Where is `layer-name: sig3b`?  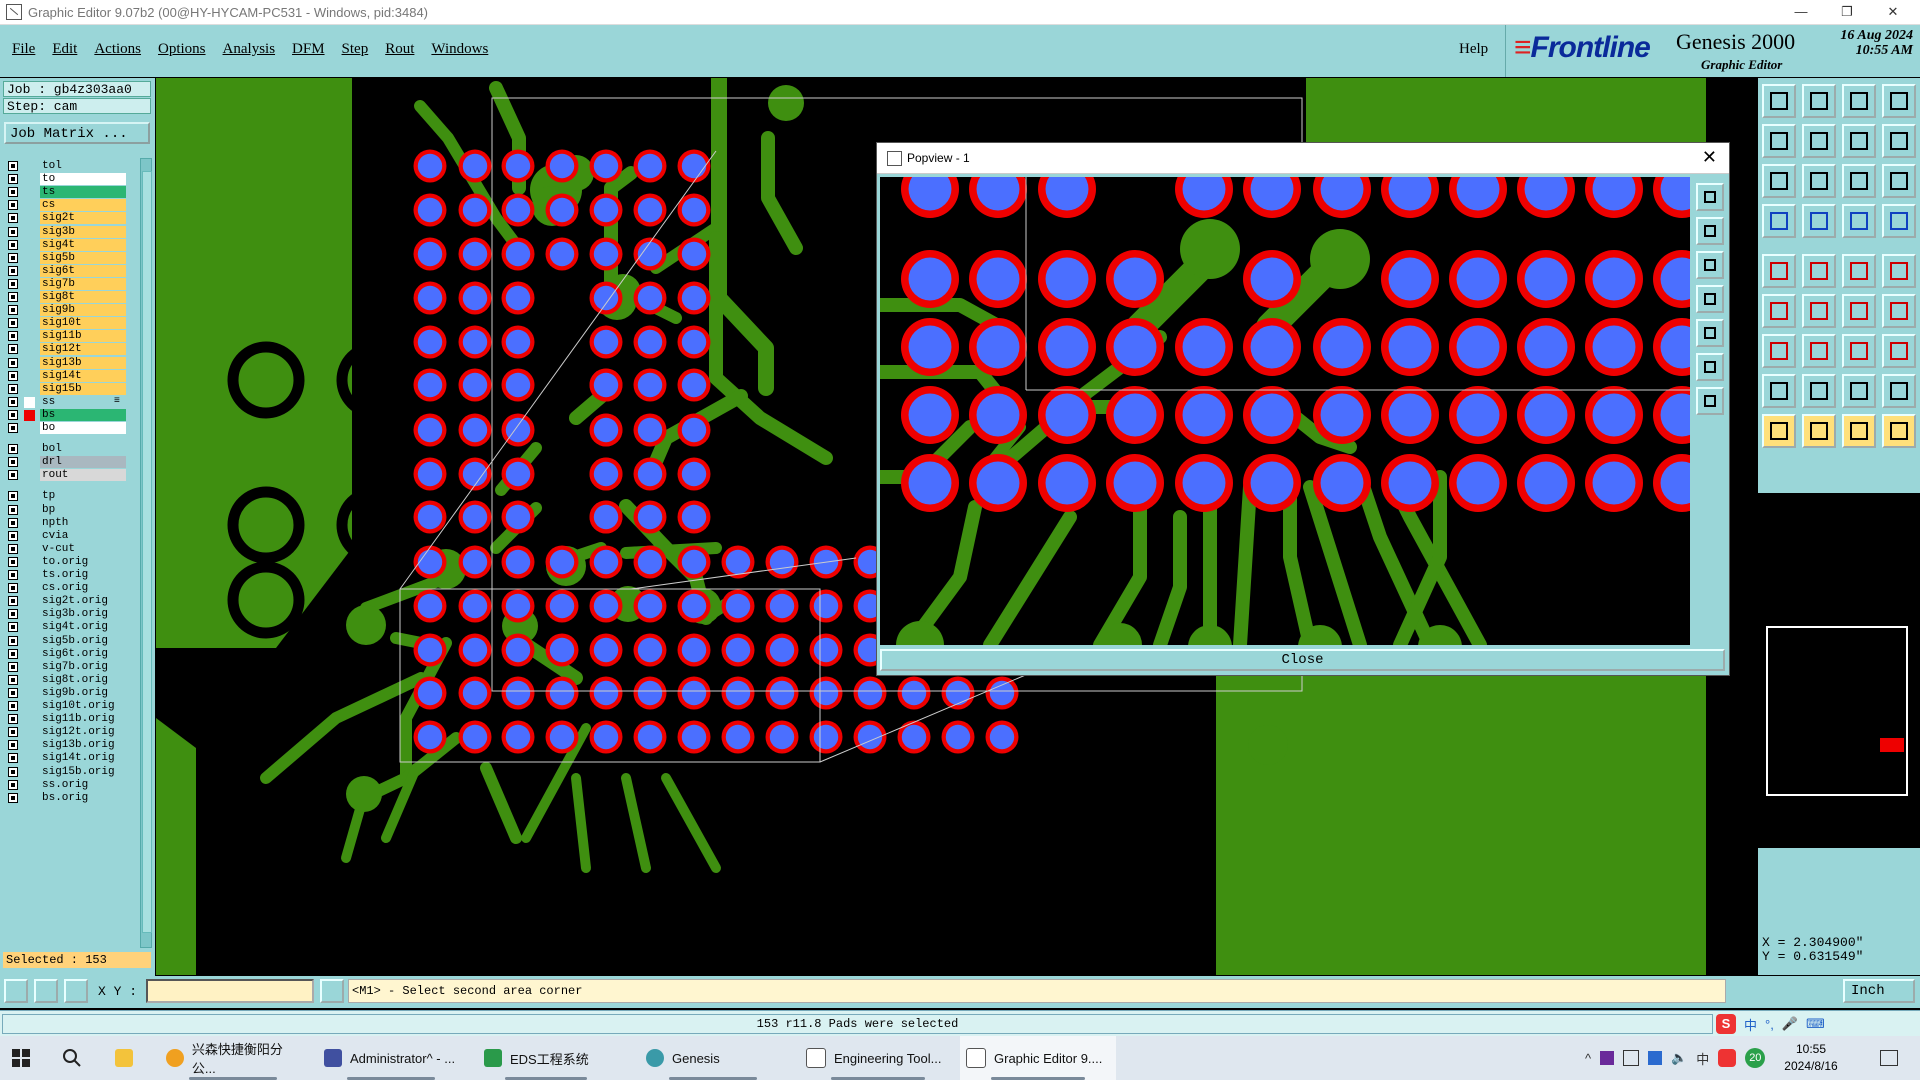 layer-name: sig3b is located at coordinates (83, 231).